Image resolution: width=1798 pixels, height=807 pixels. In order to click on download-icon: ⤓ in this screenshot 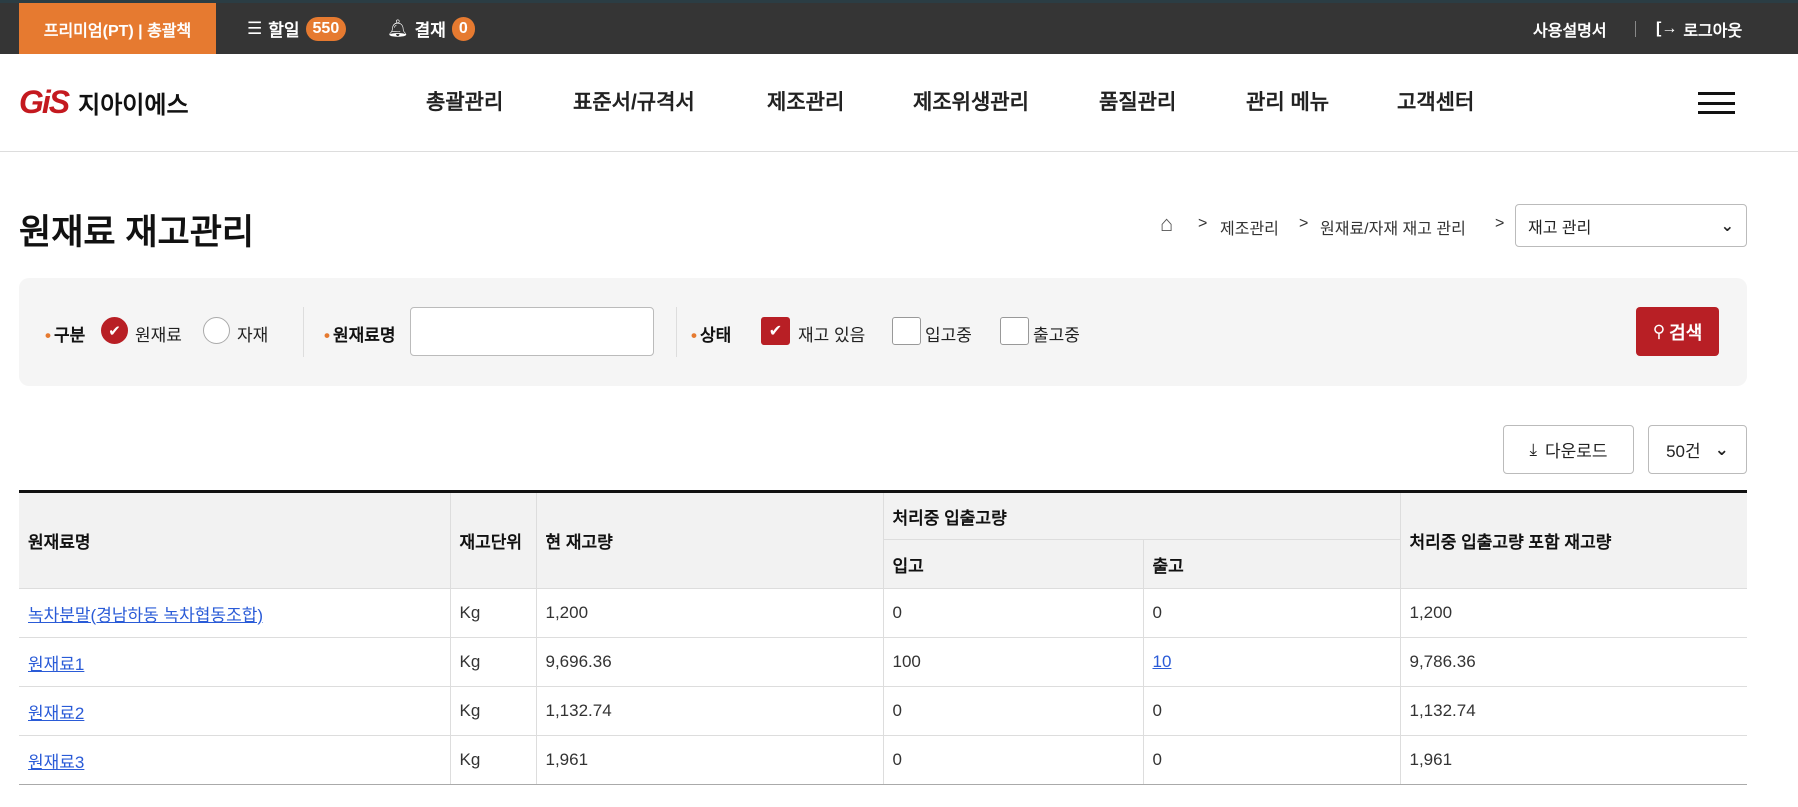, I will do `click(1533, 449)`.